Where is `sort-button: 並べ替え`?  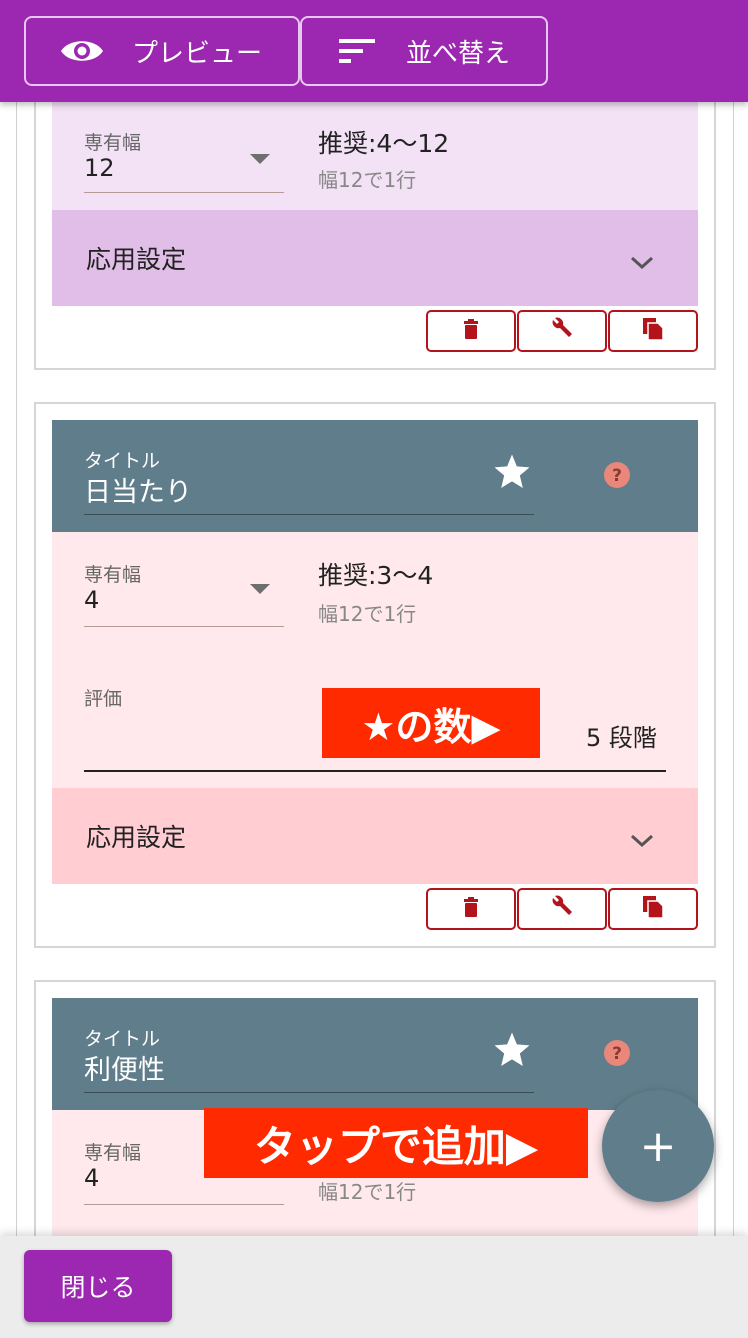 sort-button: 並べ替え is located at coordinates (424, 51).